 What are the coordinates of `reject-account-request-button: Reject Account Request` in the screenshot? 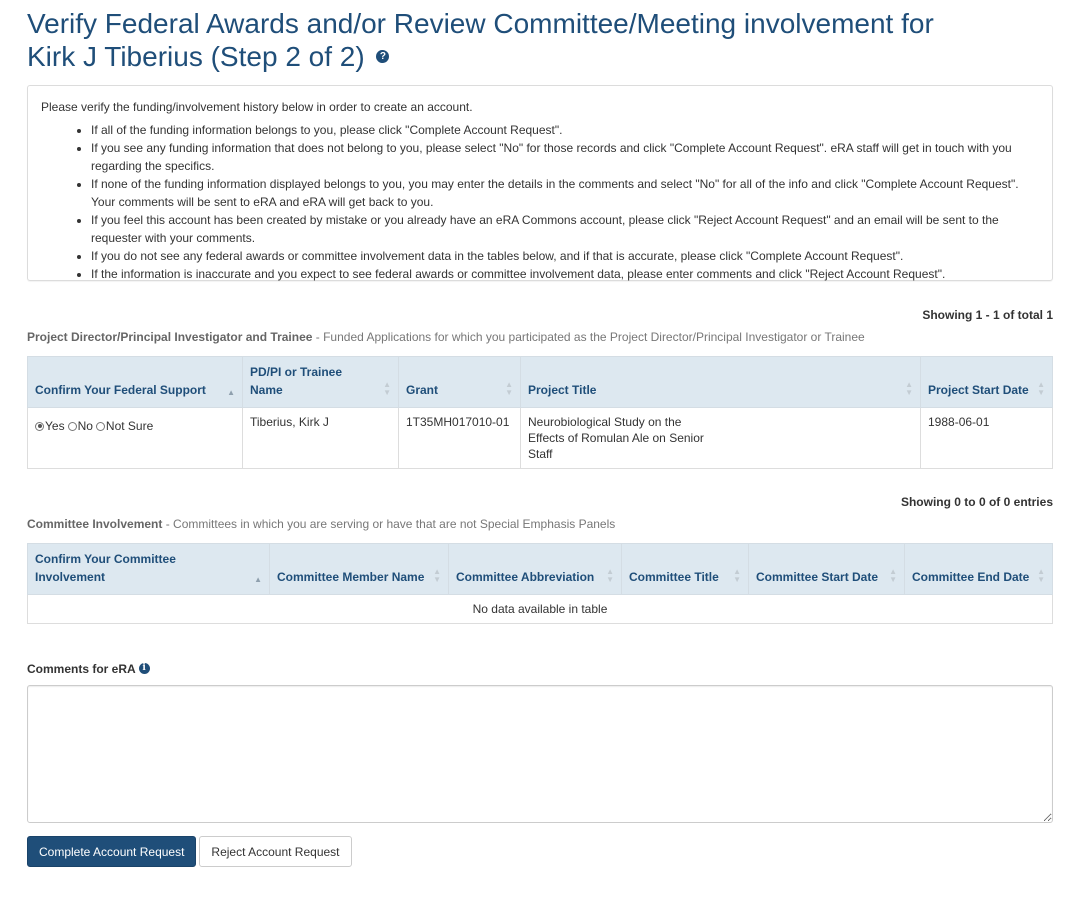 It's located at (275, 851).